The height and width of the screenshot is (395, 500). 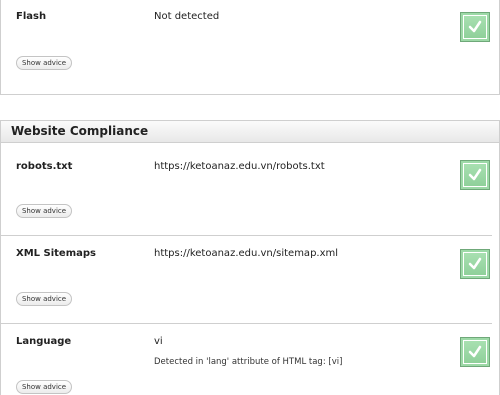 I want to click on flash-show-advice-button: Show advice, so click(x=44, y=63).